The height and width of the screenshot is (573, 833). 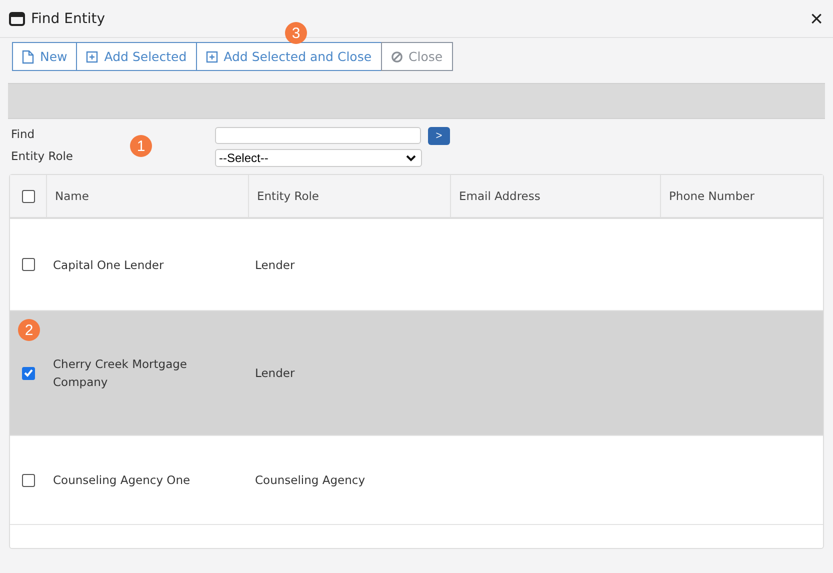 What do you see at coordinates (141, 146) in the screenshot?
I see `callout-badge: 1` at bounding box center [141, 146].